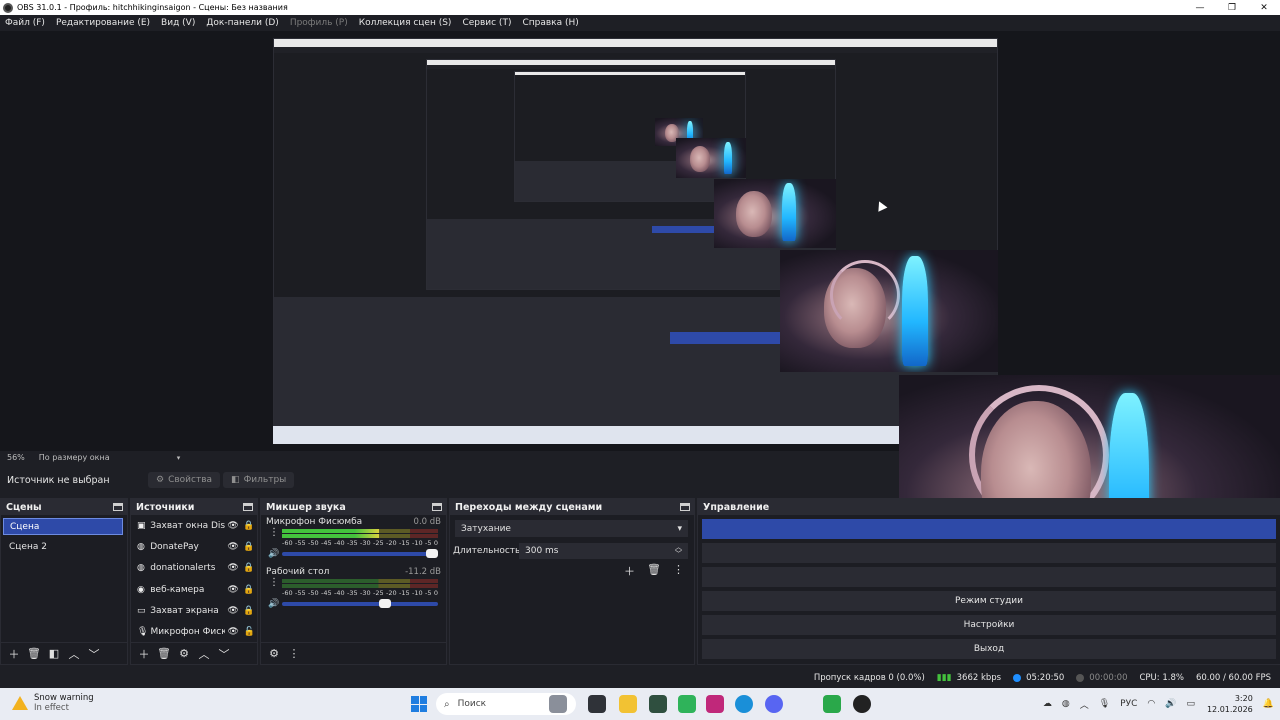 The image size is (1280, 720). I want to click on media-app-icon, so click(658, 704).